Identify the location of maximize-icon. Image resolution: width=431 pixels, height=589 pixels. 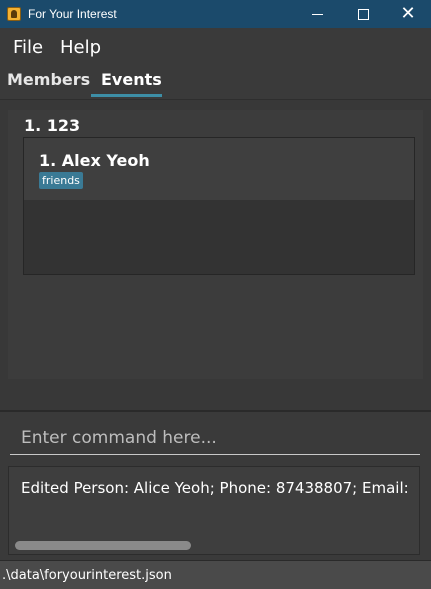
(363, 14).